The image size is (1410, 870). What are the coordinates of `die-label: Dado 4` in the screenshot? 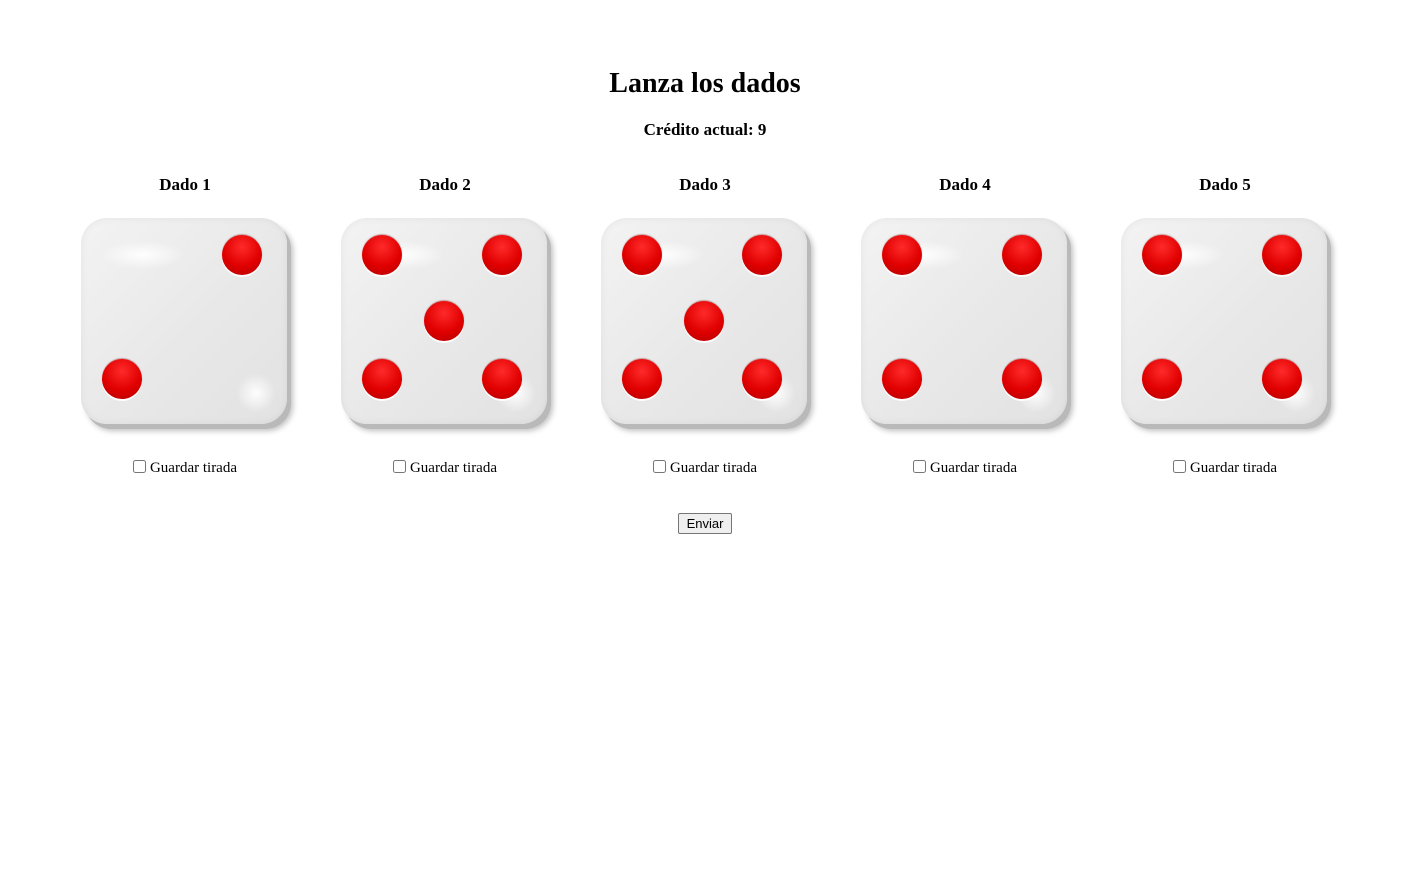 It's located at (965, 184).